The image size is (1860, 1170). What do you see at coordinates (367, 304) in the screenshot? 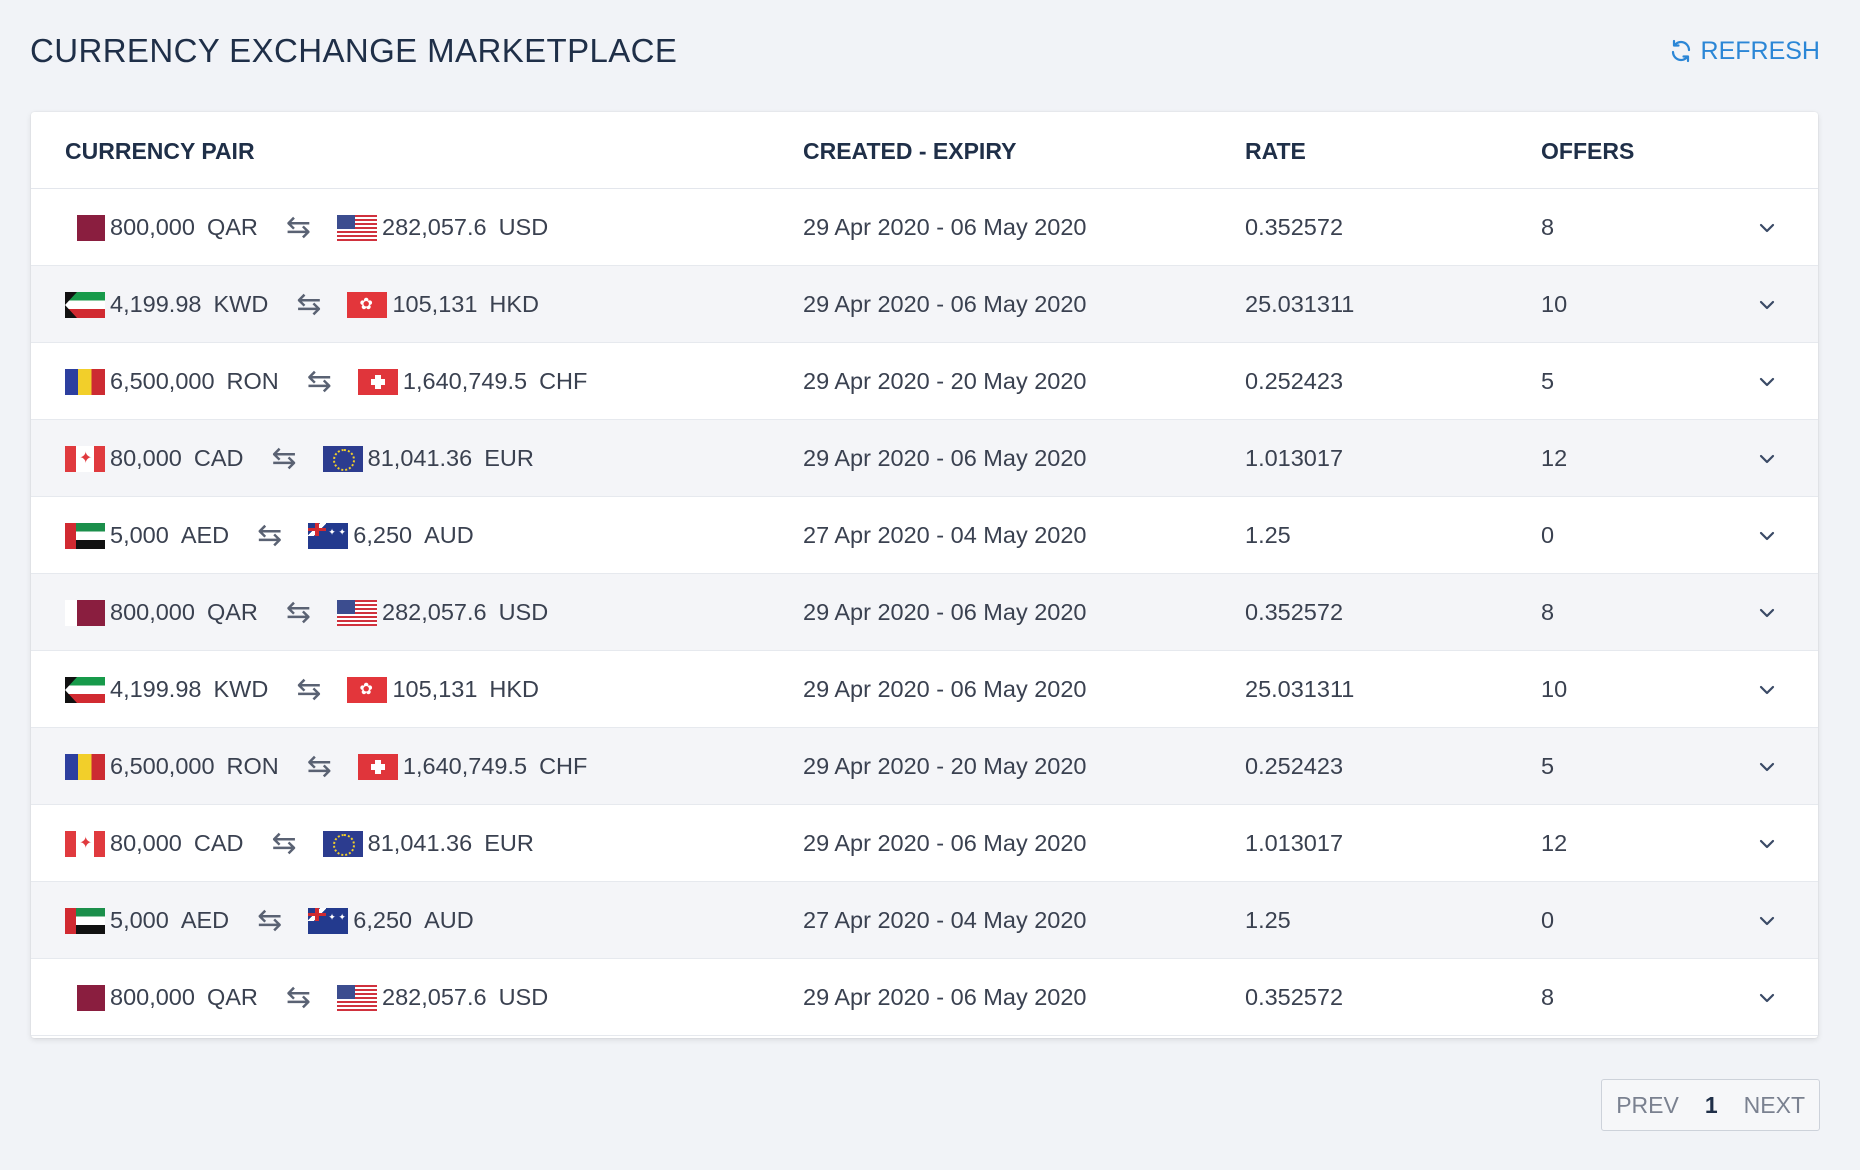
I see `flag-hkd-icon` at bounding box center [367, 304].